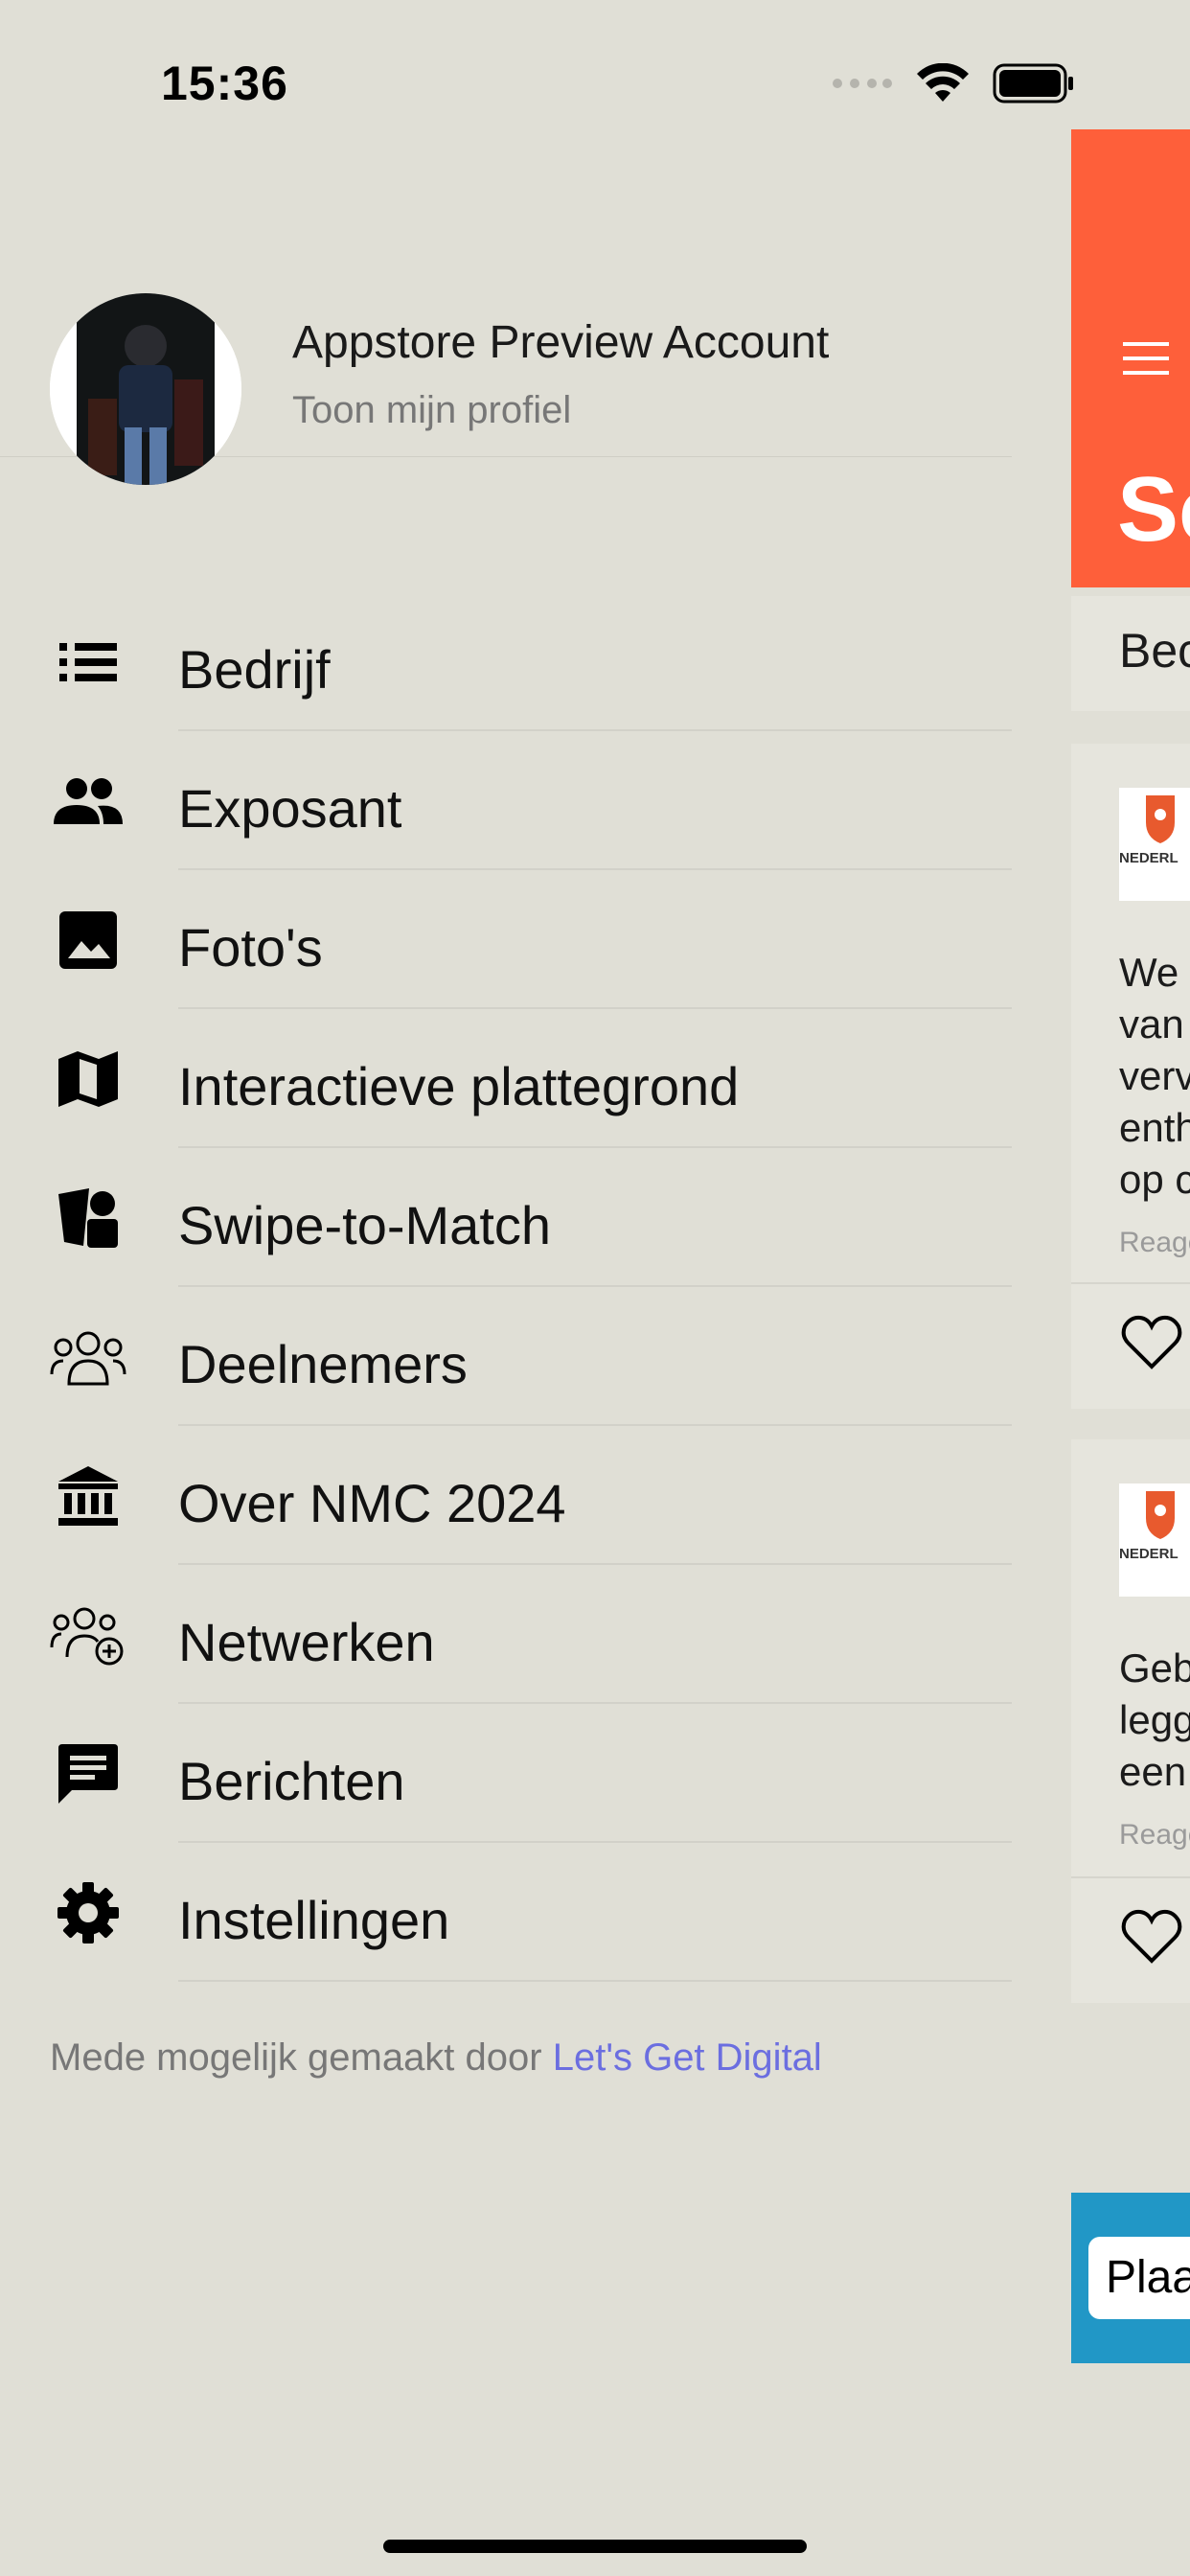 The height and width of the screenshot is (2576, 1190). Describe the element at coordinates (506, 939) in the screenshot. I see `menu-item-fotos: Foto's` at that location.